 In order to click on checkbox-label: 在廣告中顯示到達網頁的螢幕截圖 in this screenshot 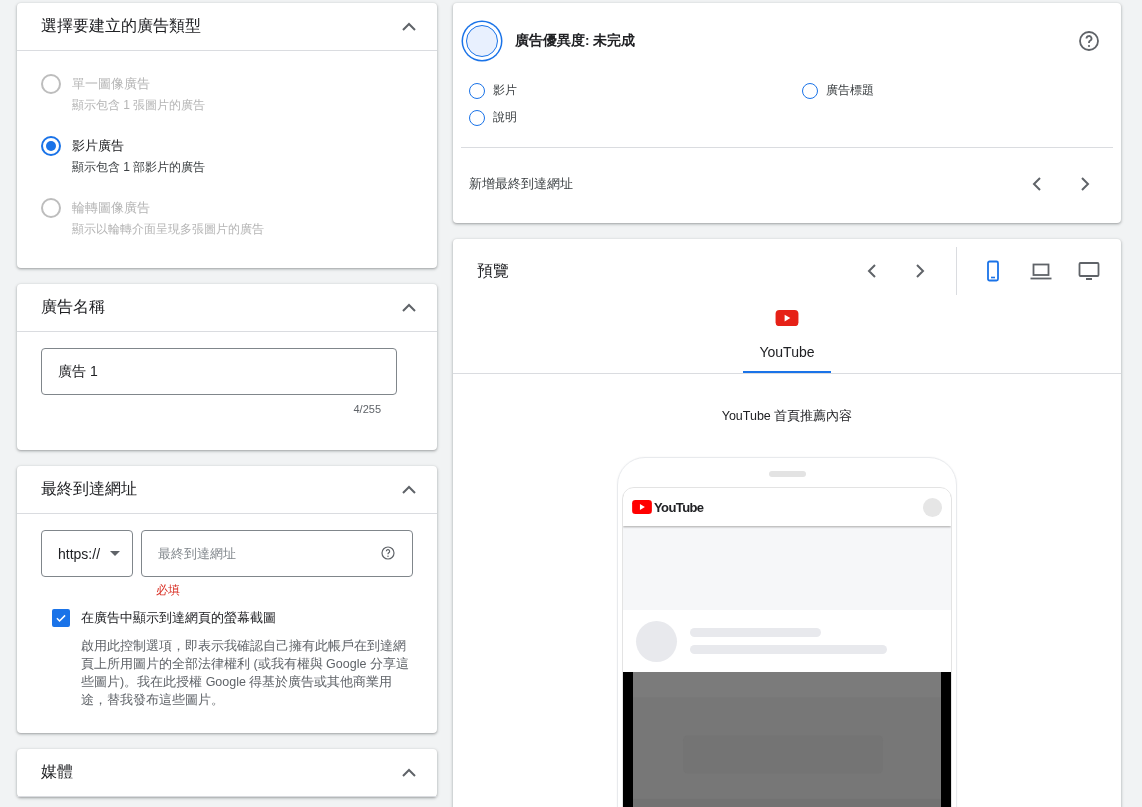, I will do `click(178, 618)`.